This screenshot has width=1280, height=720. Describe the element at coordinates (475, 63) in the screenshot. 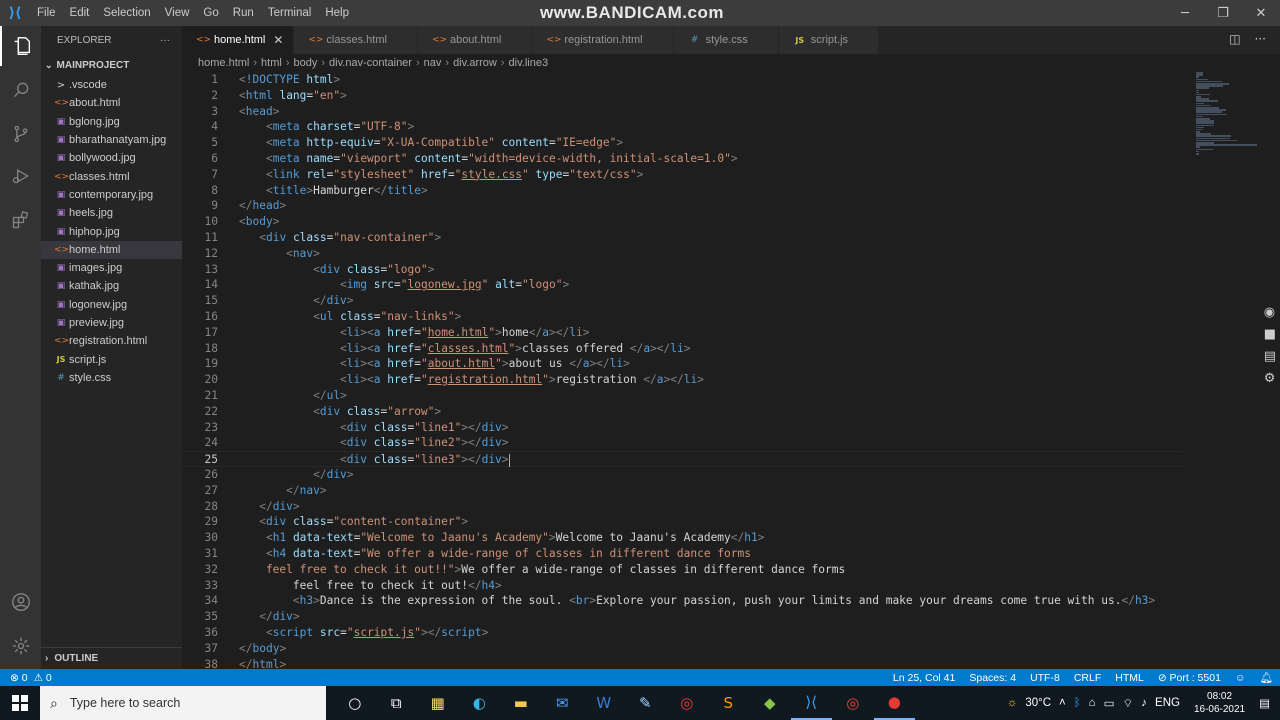

I see `breadcrumb-item: div.arrow` at that location.